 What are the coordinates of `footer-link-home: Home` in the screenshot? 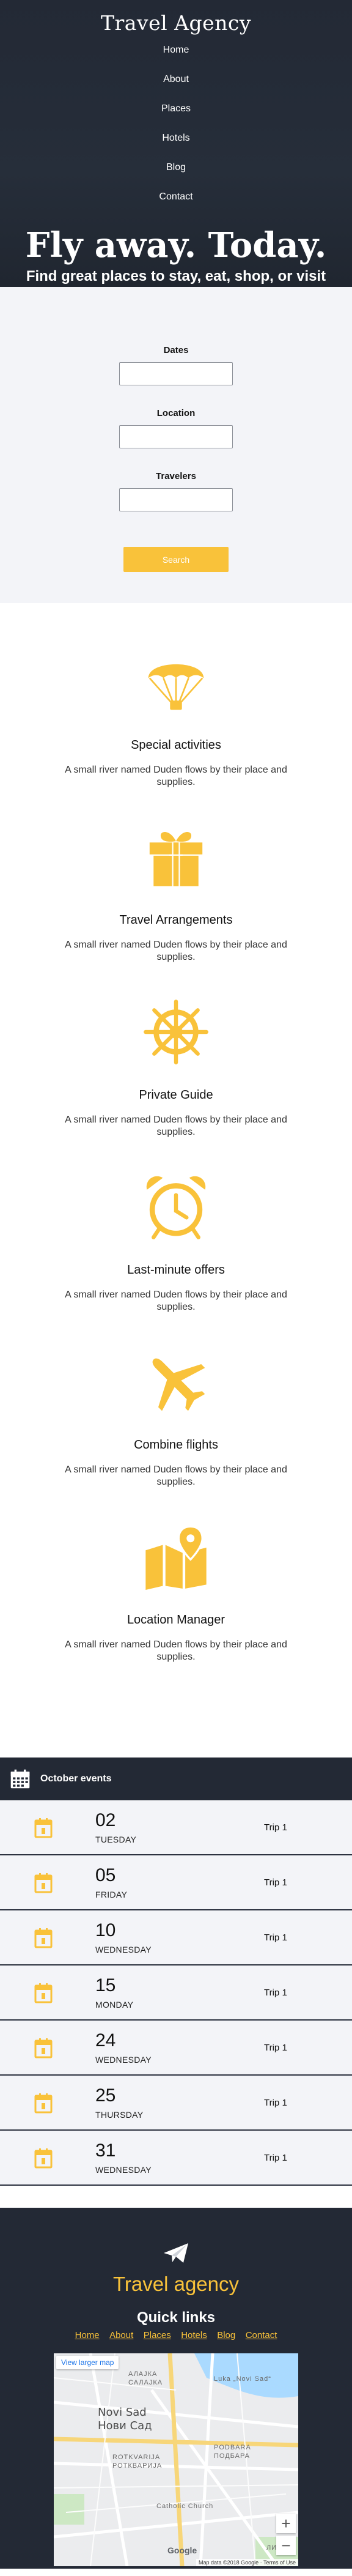 It's located at (88, 2335).